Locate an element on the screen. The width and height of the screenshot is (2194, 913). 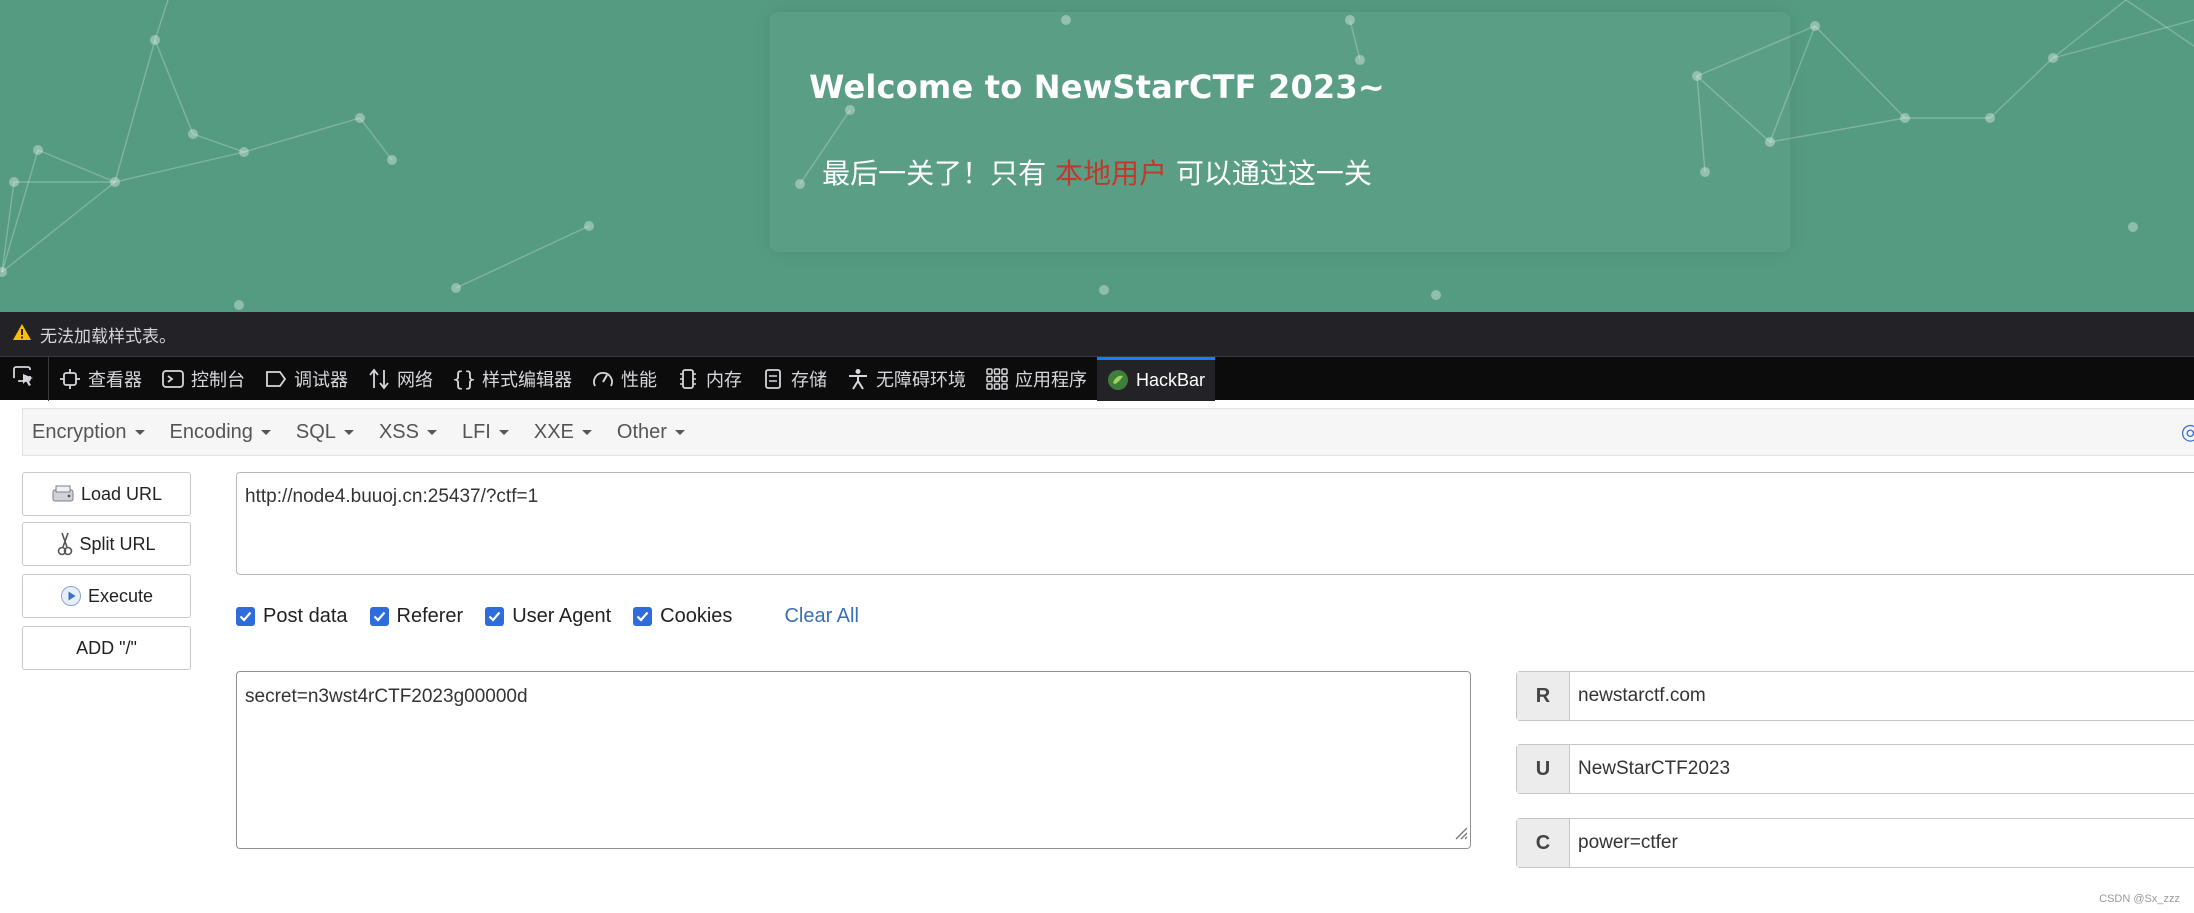
debugger-icon is located at coordinates (276, 379).